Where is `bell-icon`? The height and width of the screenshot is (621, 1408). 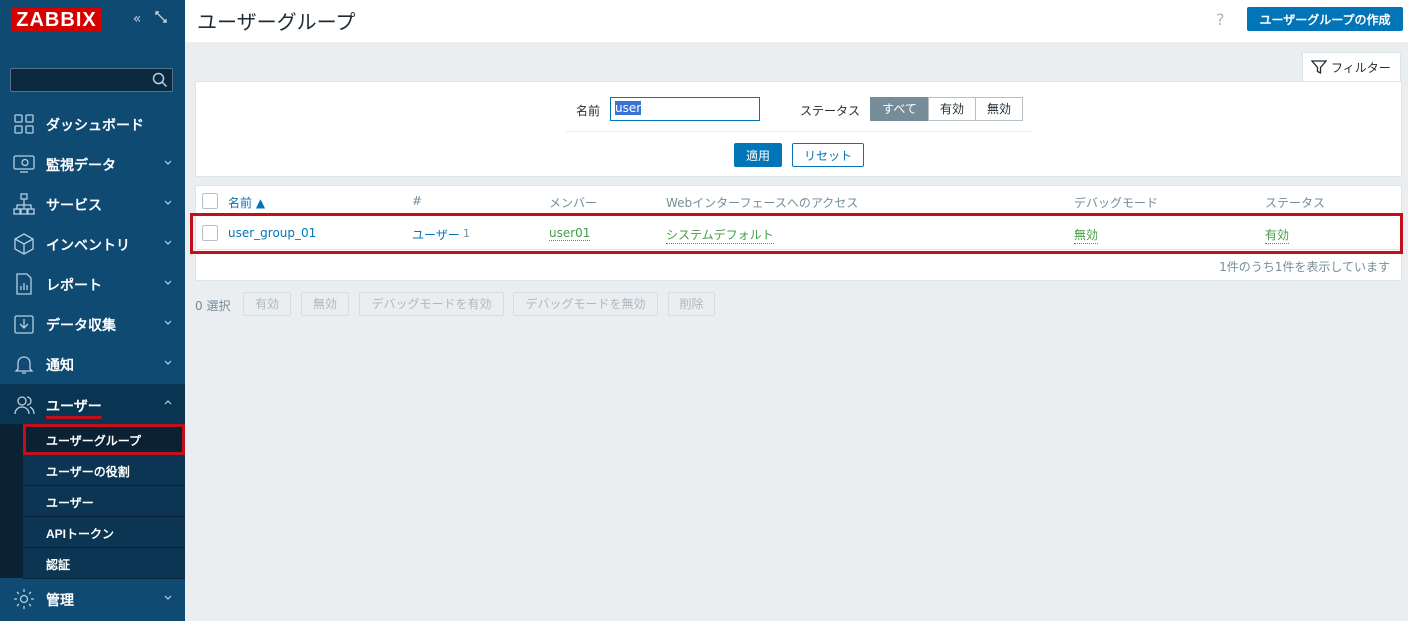
bell-icon is located at coordinates (24, 365).